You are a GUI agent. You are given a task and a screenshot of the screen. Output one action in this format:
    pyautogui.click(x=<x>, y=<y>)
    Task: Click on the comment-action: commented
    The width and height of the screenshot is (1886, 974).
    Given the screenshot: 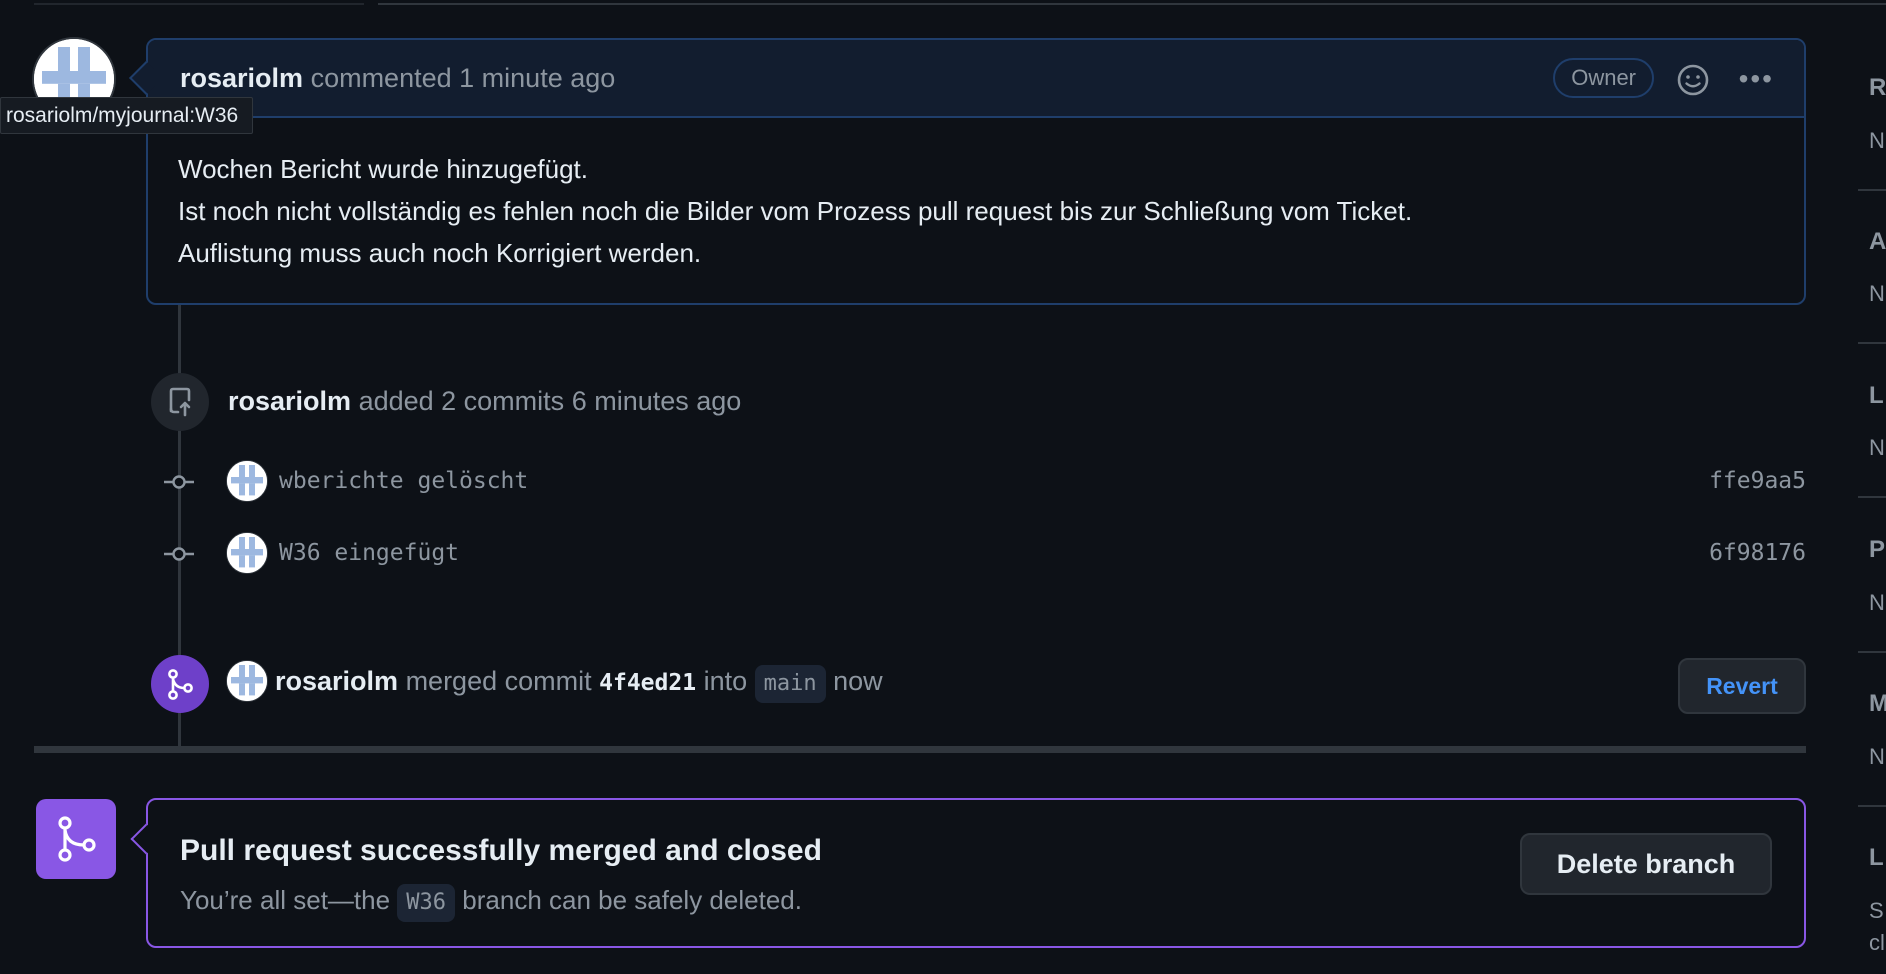 What is the action you would take?
    pyautogui.click(x=381, y=77)
    